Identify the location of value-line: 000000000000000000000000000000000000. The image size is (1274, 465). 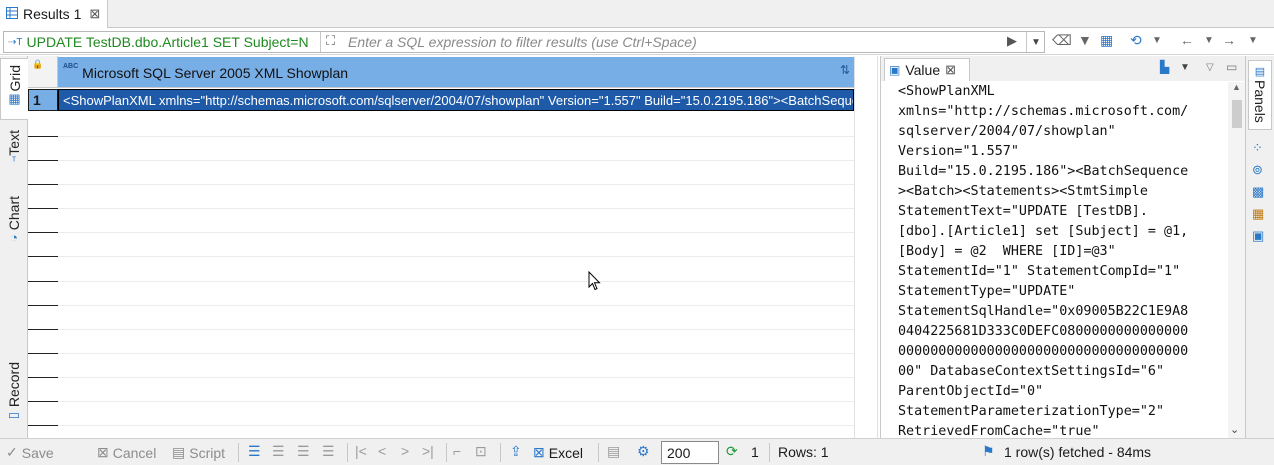
(1043, 351).